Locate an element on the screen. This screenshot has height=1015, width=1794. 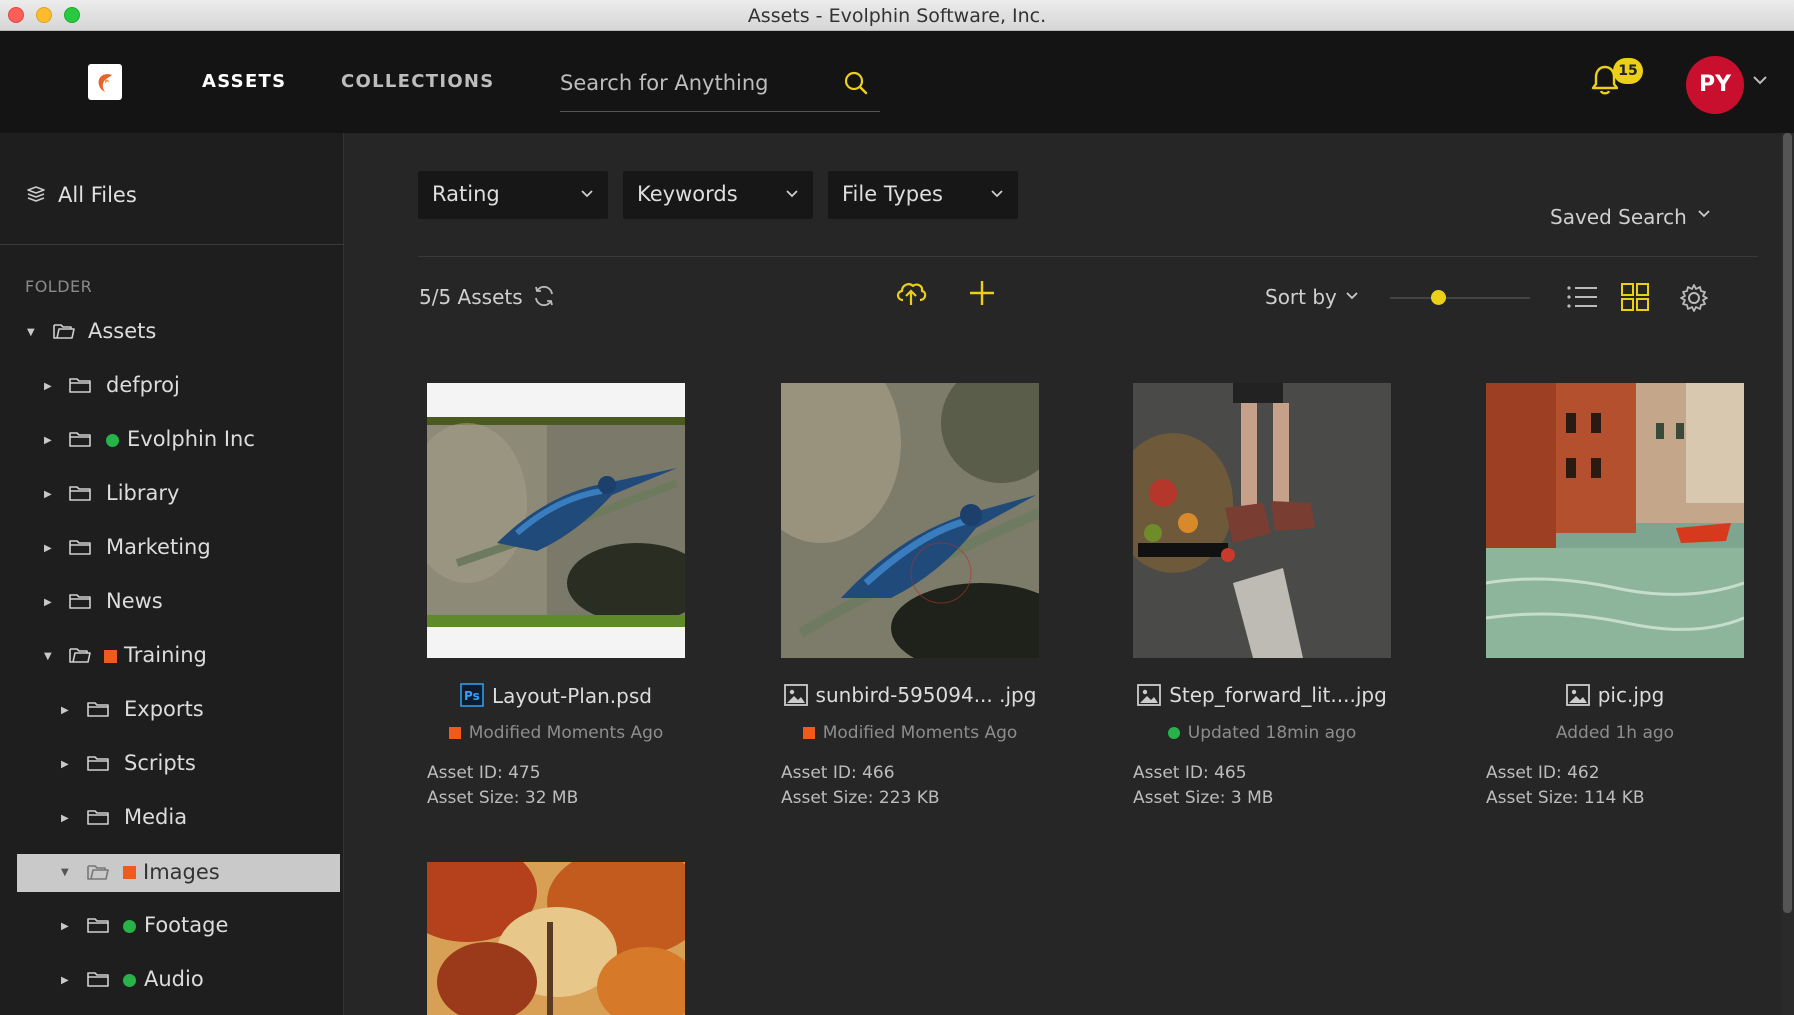
top-nav: ASSETS COLLECTIONS 15 PY is located at coordinates (897, 82).